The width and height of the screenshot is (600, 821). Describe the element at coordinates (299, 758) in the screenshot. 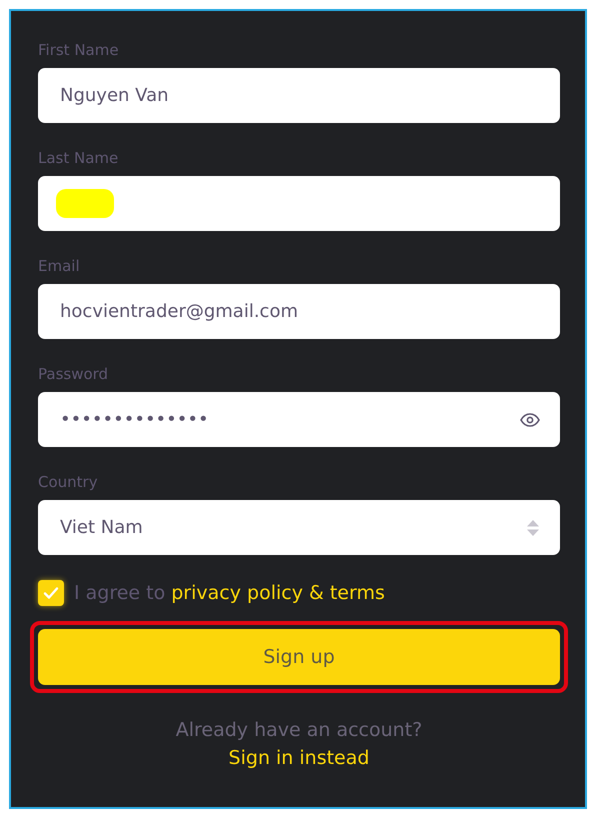

I see `sign-in-link: Sign in instead` at that location.